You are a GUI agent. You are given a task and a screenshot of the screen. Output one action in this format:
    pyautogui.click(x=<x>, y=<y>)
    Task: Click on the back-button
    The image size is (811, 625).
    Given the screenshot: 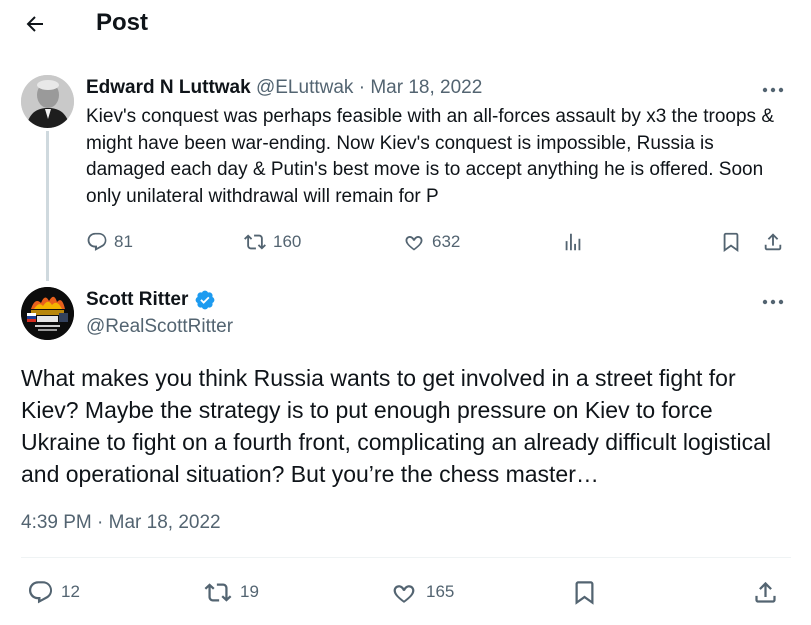 What is the action you would take?
    pyautogui.click(x=35, y=24)
    